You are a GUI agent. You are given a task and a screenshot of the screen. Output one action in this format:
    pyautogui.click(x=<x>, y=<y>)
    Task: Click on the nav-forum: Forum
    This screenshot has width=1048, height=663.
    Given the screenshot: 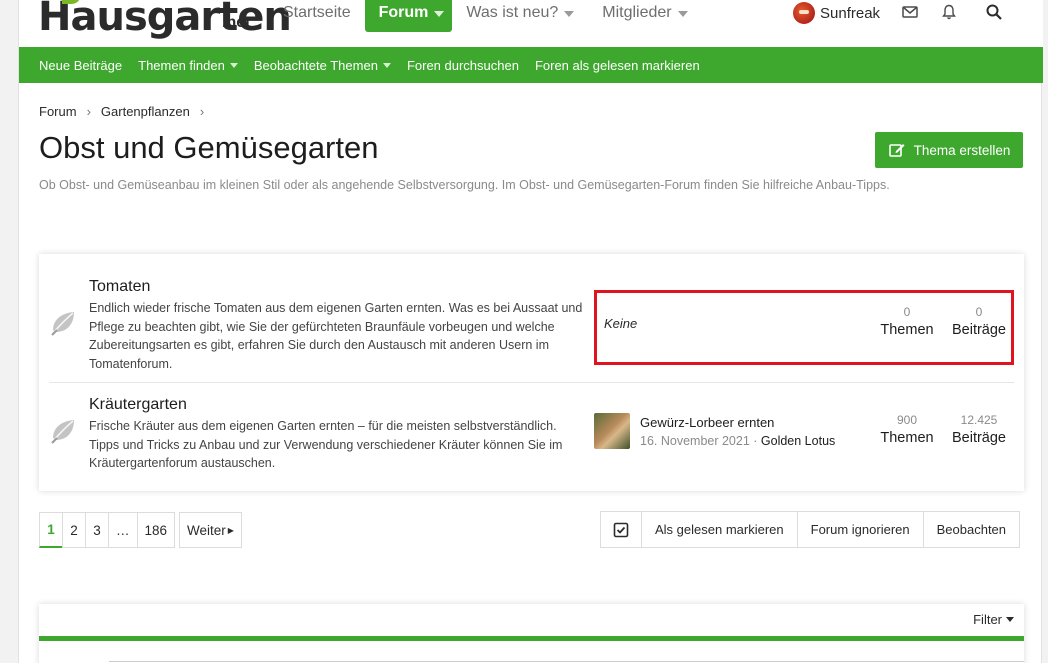 What is the action you would take?
    pyautogui.click(x=408, y=16)
    